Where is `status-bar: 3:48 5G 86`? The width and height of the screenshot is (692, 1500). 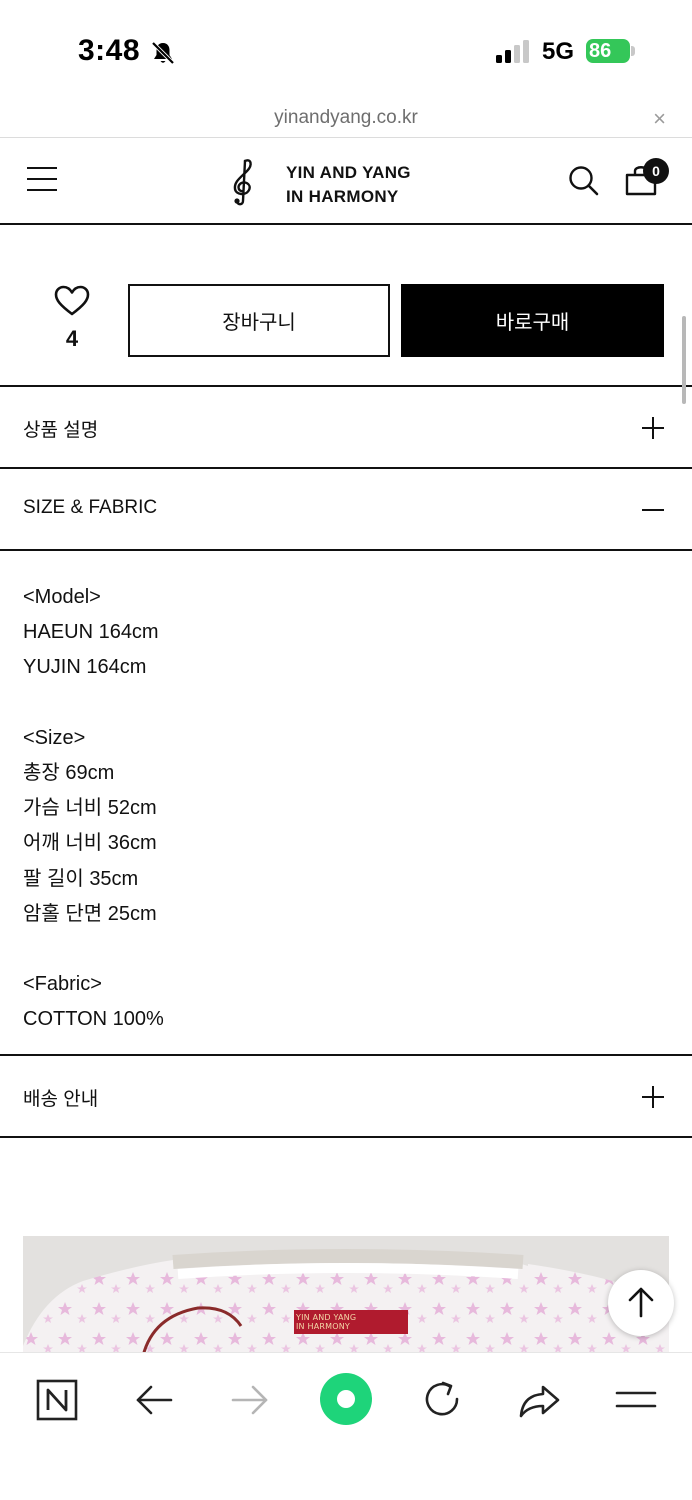
status-bar: 3:48 5G 86 is located at coordinates (346, 50).